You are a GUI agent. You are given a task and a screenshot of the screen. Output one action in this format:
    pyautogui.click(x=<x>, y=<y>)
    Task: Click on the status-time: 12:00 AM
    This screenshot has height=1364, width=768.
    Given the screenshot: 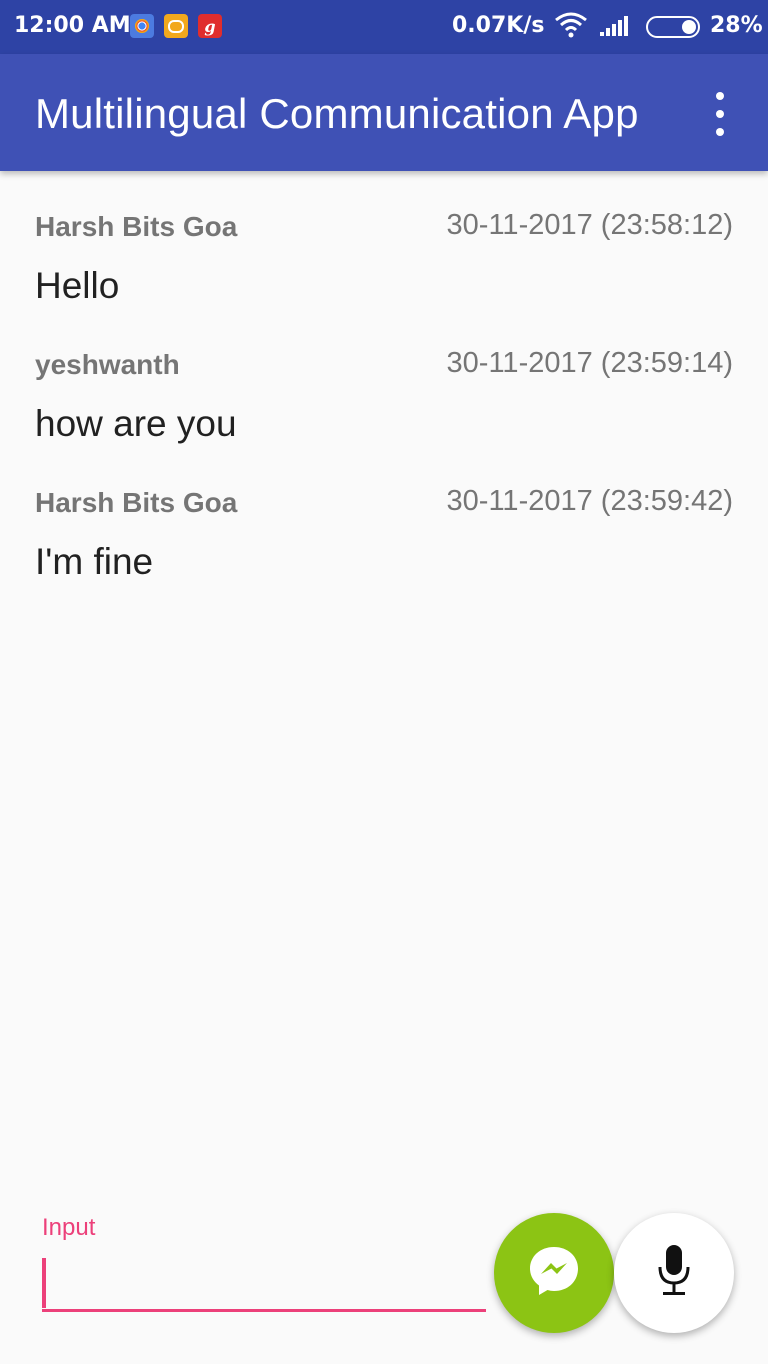 What is the action you would take?
    pyautogui.click(x=72, y=25)
    